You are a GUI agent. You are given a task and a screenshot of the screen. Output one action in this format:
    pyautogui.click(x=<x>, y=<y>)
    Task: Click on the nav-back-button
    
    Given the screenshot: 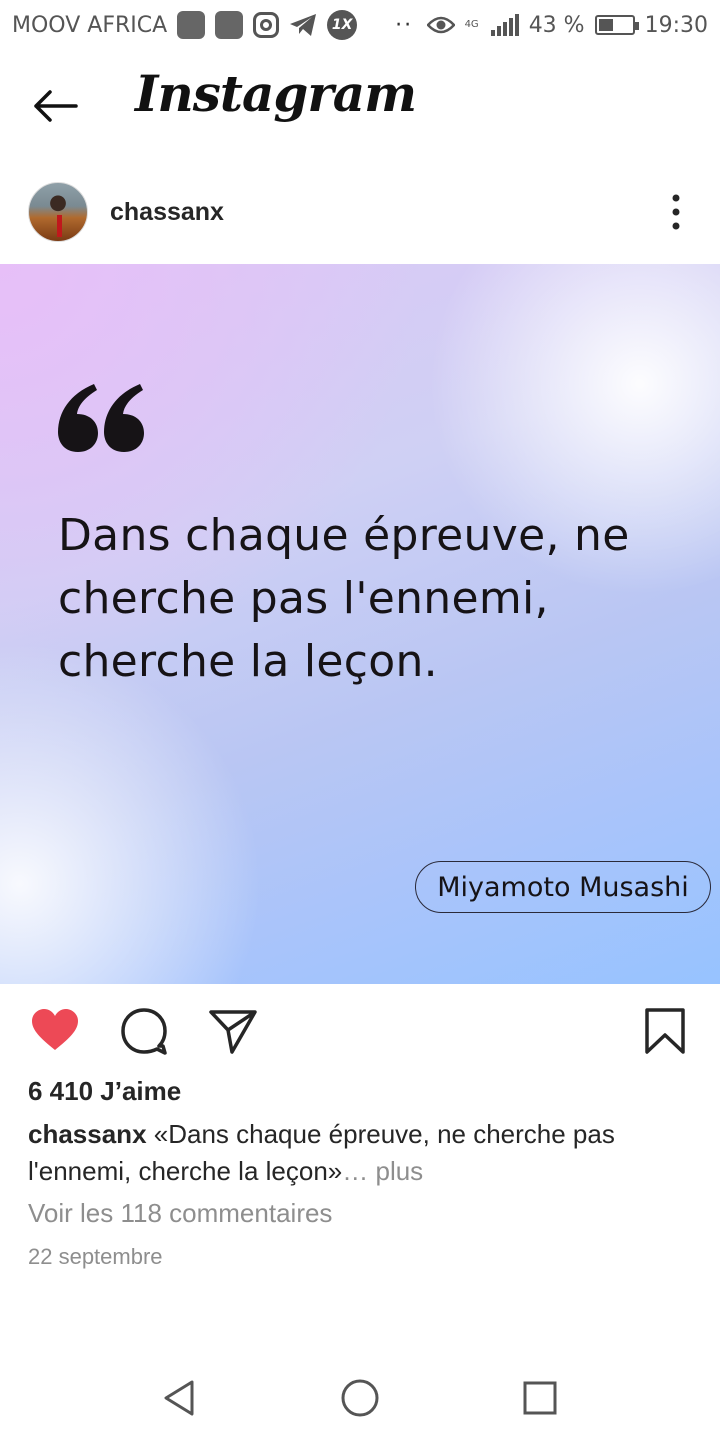 What is the action you would take?
    pyautogui.click(x=180, y=1398)
    